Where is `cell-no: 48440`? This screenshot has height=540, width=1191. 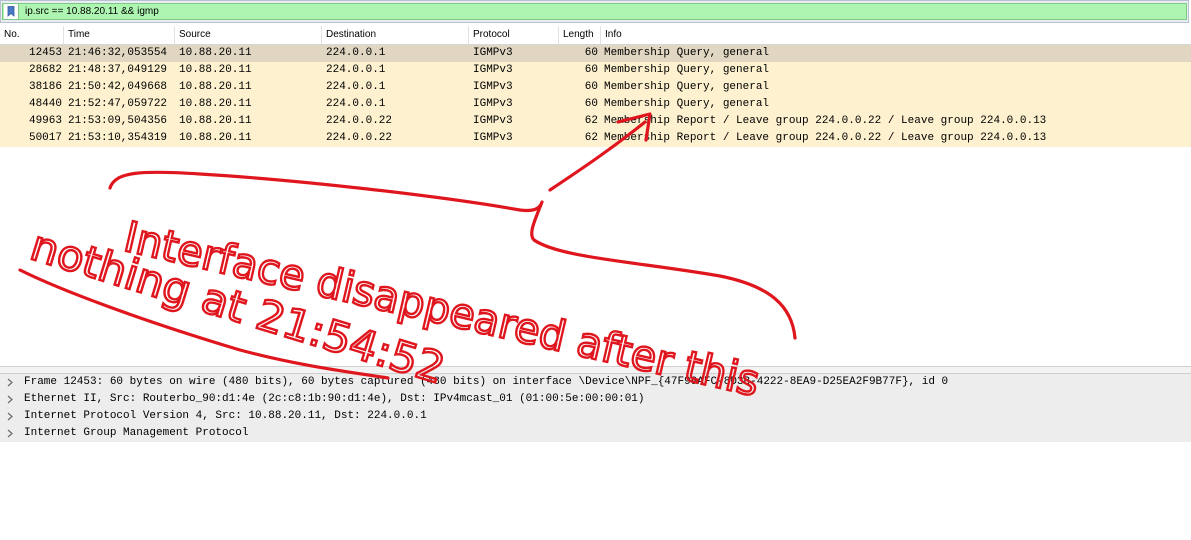
cell-no: 48440 is located at coordinates (45, 104).